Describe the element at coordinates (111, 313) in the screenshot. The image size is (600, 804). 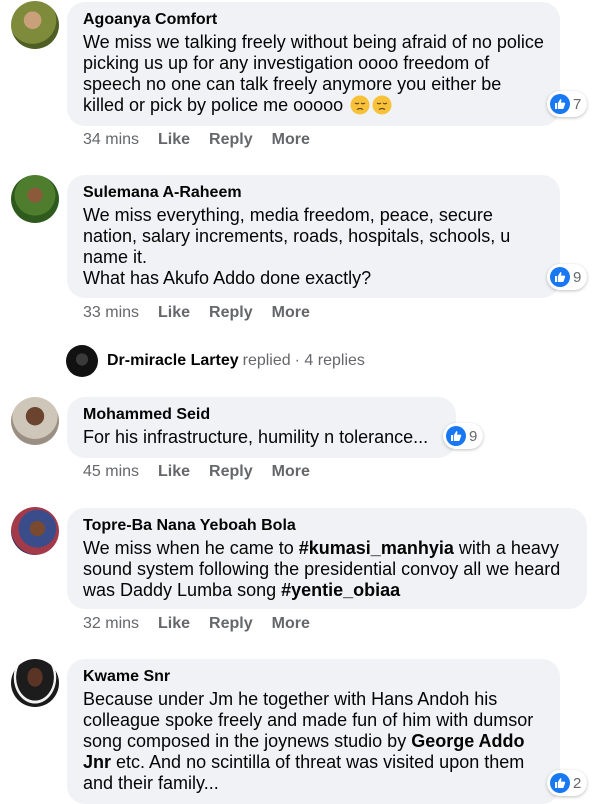
I see `comment-timestamp: 33 mins` at that location.